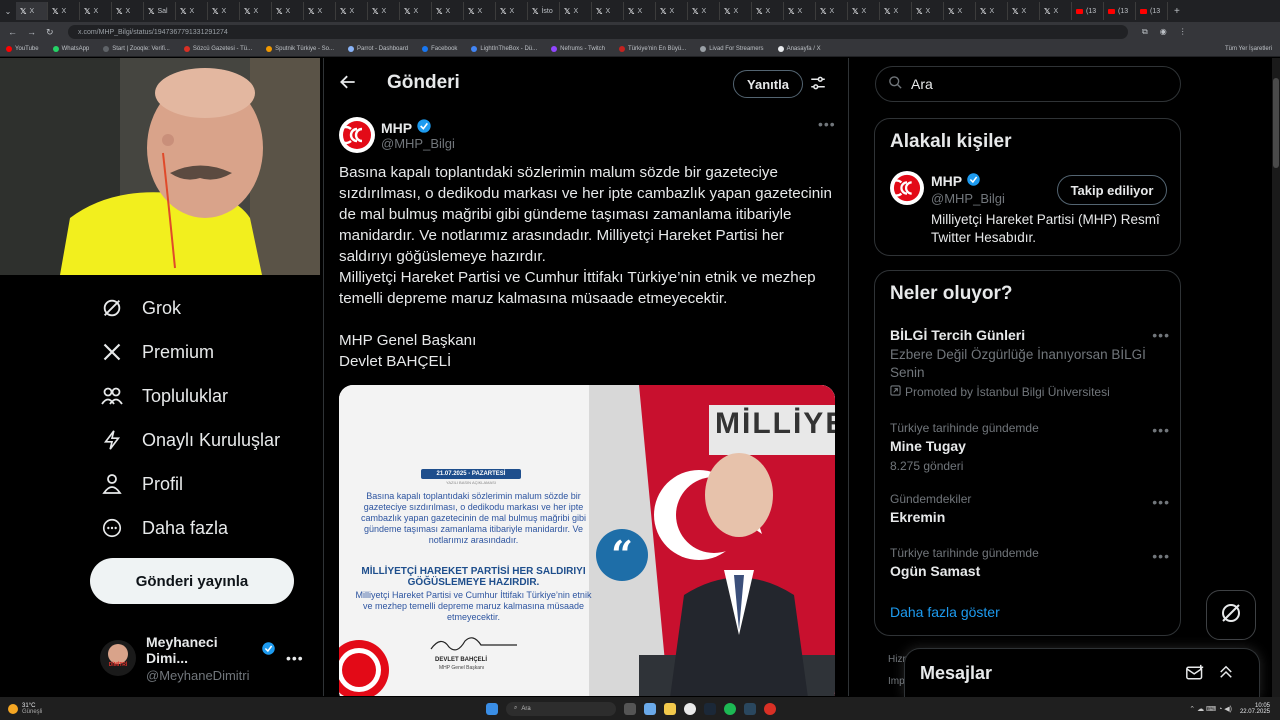  I want to click on expand-up-icon, so click(1226, 674).